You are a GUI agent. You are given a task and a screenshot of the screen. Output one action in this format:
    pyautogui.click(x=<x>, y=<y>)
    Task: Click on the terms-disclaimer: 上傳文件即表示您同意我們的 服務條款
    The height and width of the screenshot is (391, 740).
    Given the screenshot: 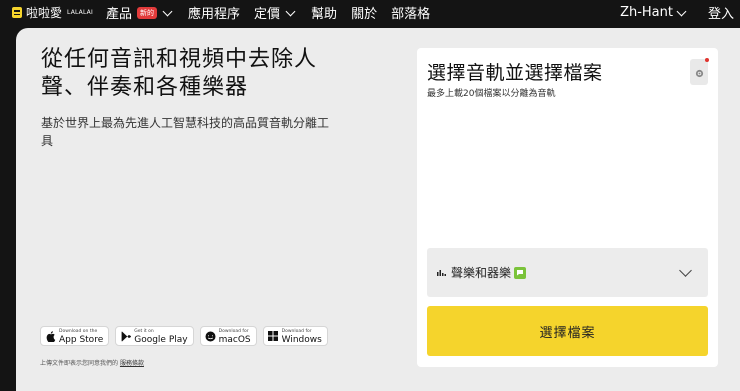 What is the action you would take?
    pyautogui.click(x=92, y=362)
    